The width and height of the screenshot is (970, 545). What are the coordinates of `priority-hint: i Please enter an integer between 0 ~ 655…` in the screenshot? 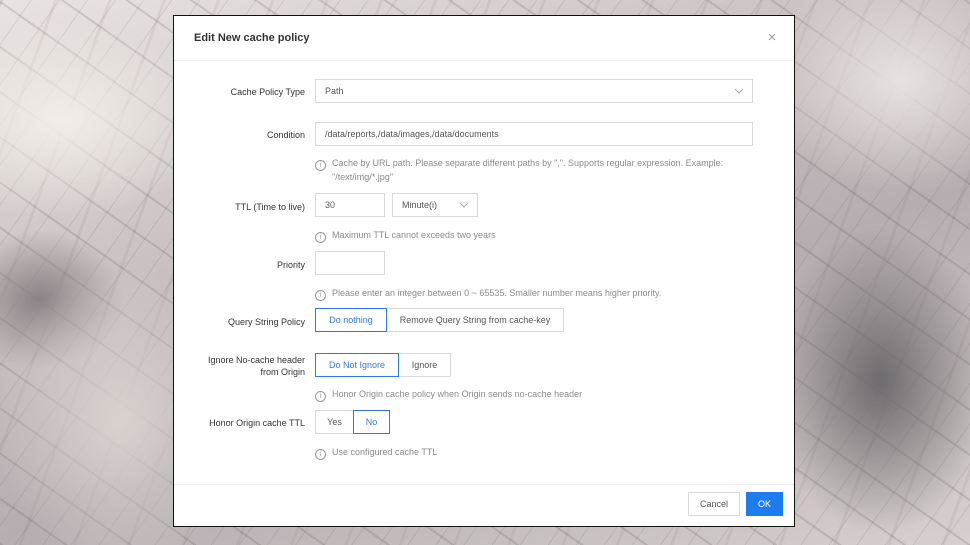 It's located at (488, 294).